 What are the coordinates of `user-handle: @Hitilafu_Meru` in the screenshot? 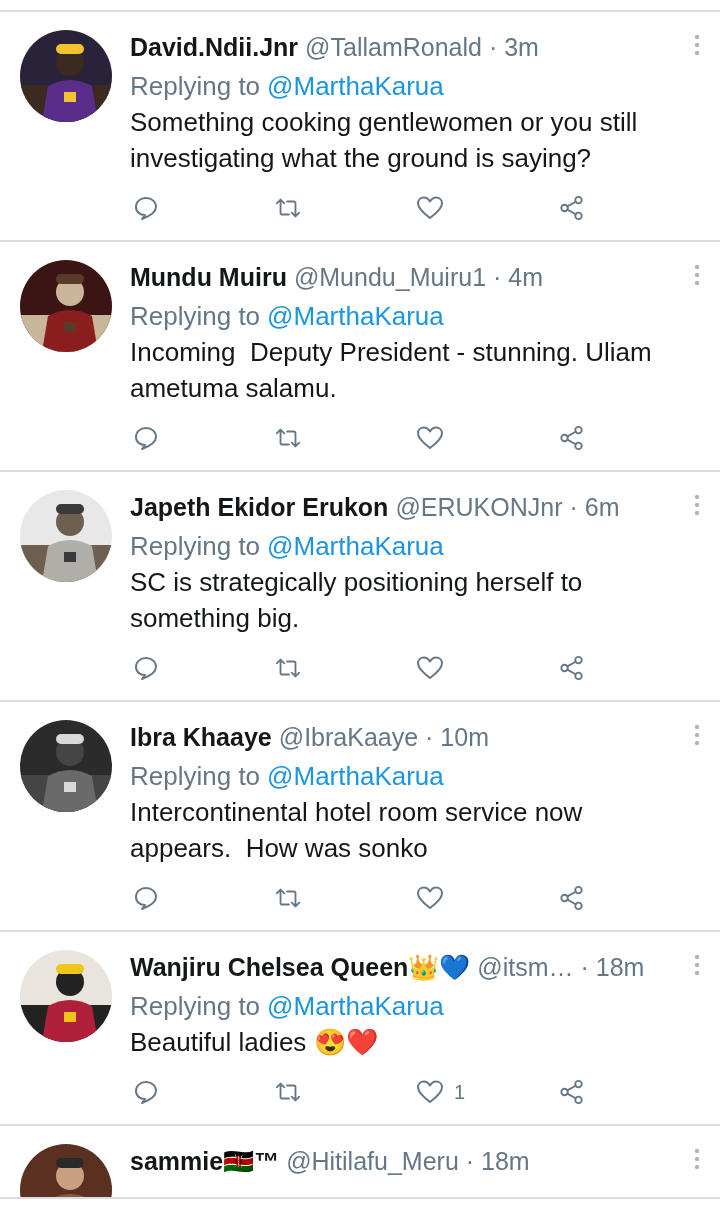 It's located at (372, 1161).